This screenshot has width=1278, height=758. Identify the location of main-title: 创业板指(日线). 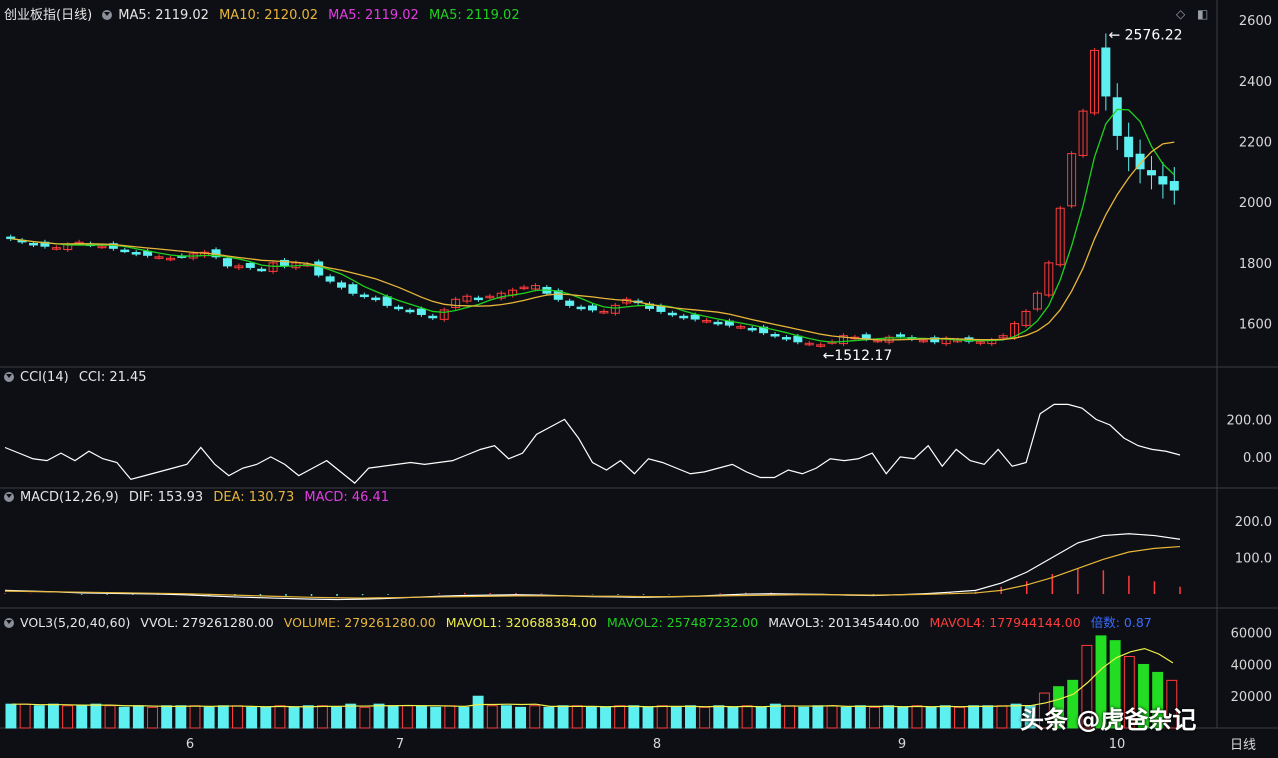
(48, 15).